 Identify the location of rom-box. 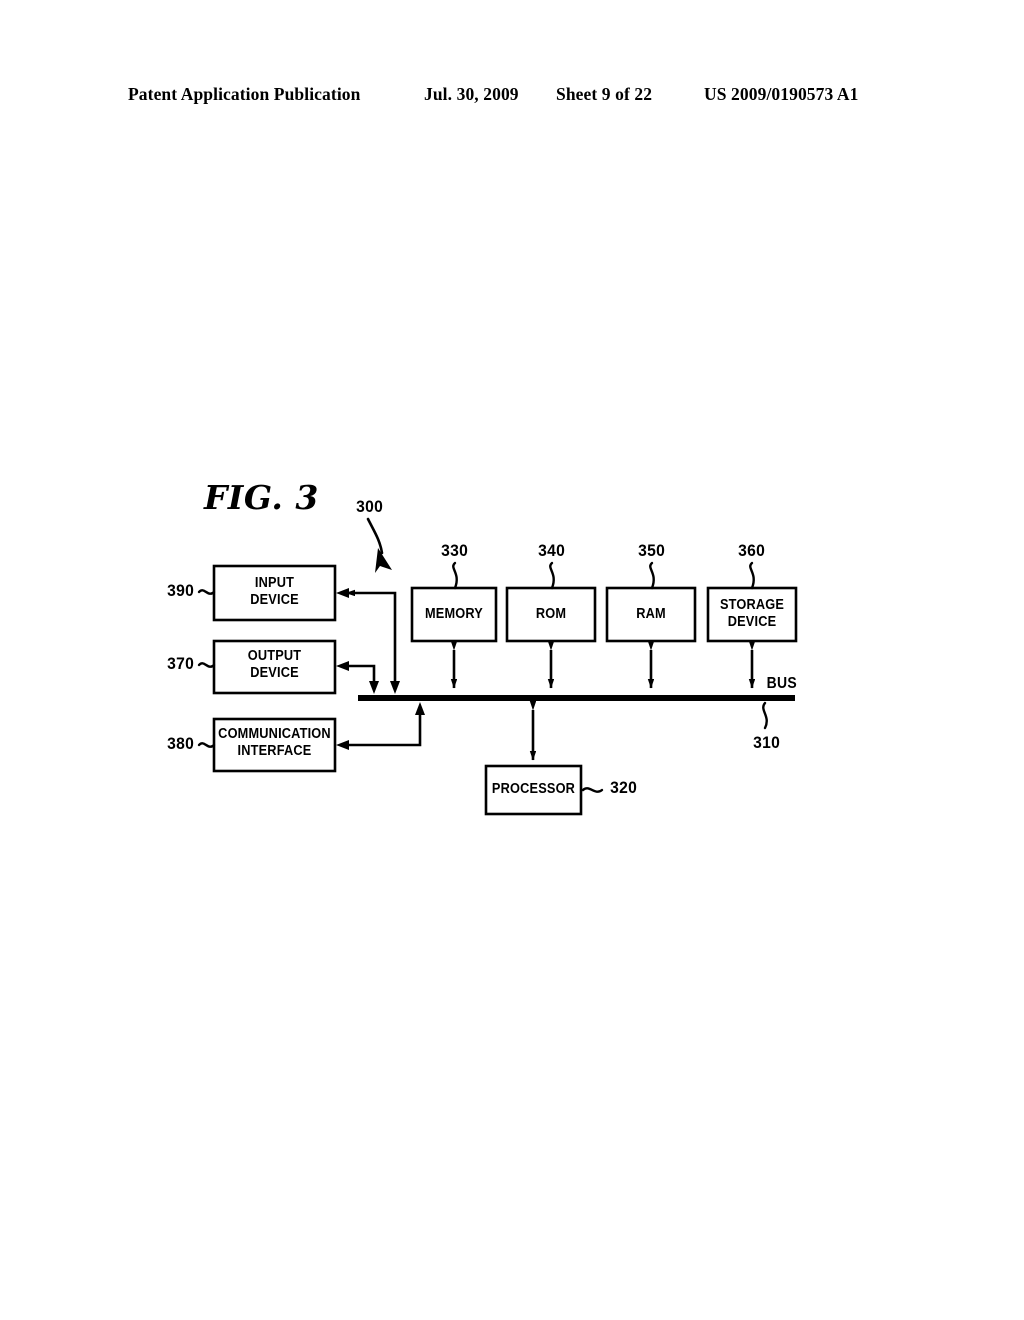
(551, 614).